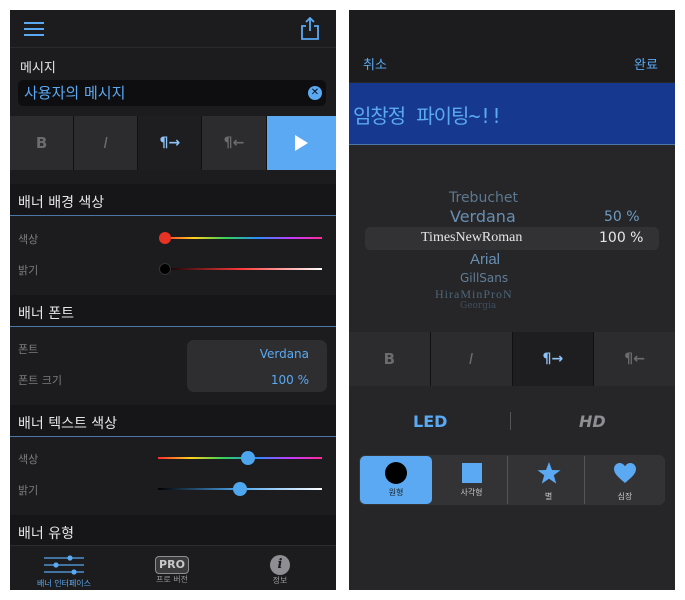 The height and width of the screenshot is (600, 685). What do you see at coordinates (280, 565) in the screenshot?
I see `info-icon: i` at bounding box center [280, 565].